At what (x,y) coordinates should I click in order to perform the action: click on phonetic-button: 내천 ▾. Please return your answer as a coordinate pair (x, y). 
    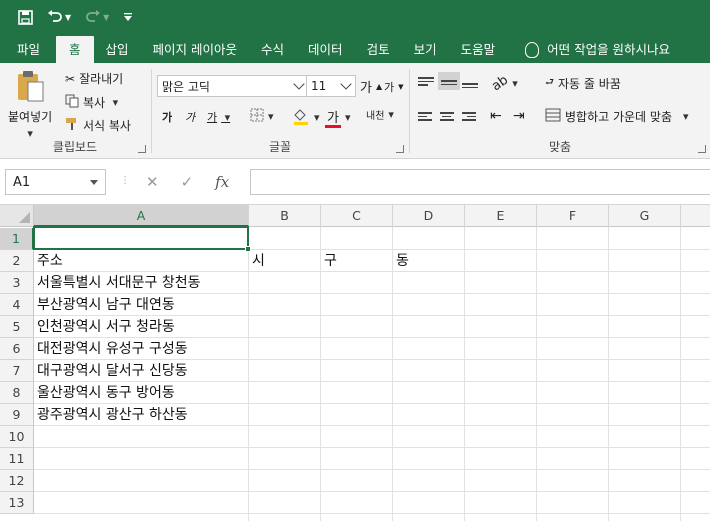
    Looking at the image, I should click on (380, 114).